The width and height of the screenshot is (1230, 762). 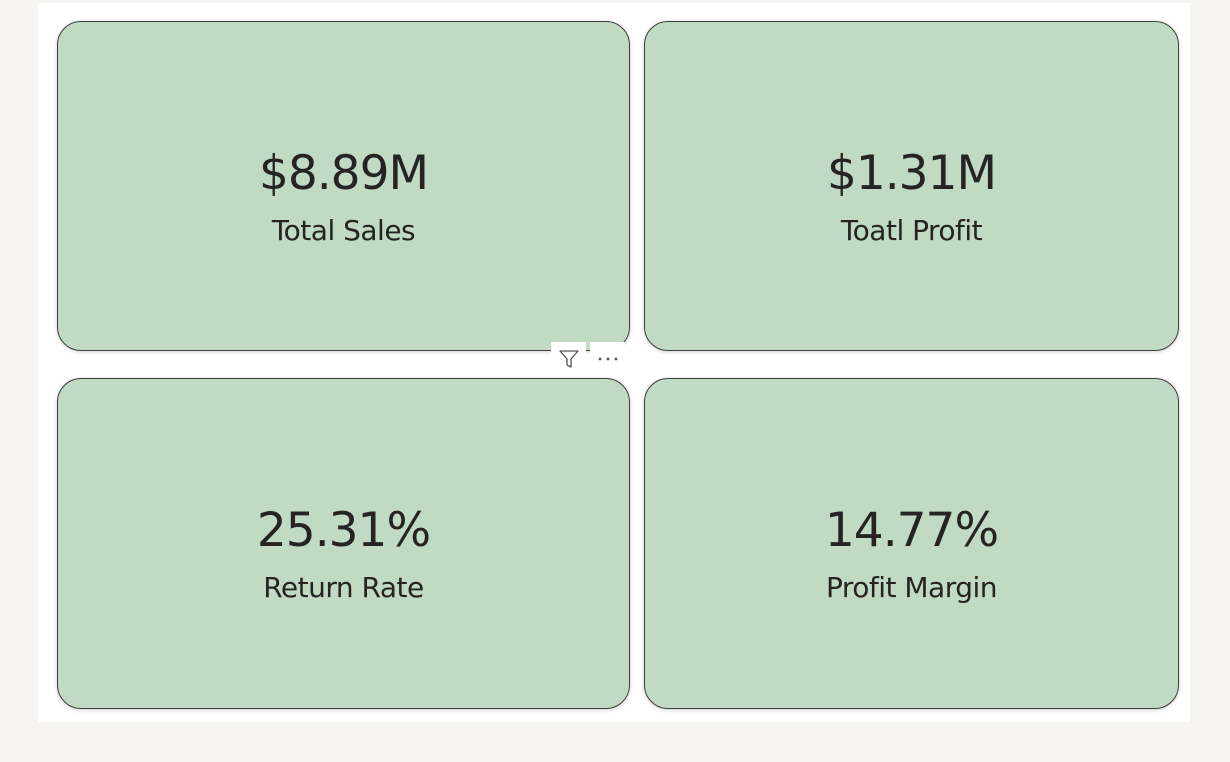 What do you see at coordinates (343, 587) in the screenshot?
I see `kpi-label: Return Rate` at bounding box center [343, 587].